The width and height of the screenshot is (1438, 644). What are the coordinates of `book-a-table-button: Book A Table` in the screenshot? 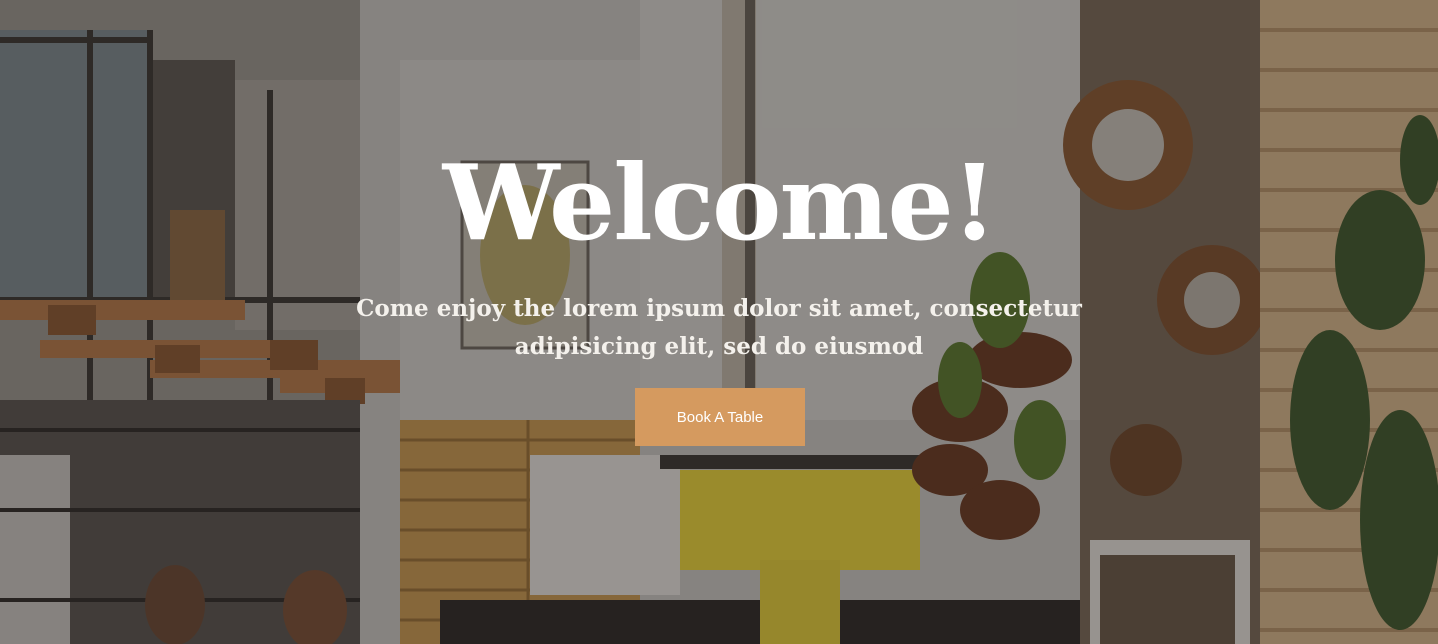 It's located at (720, 417).